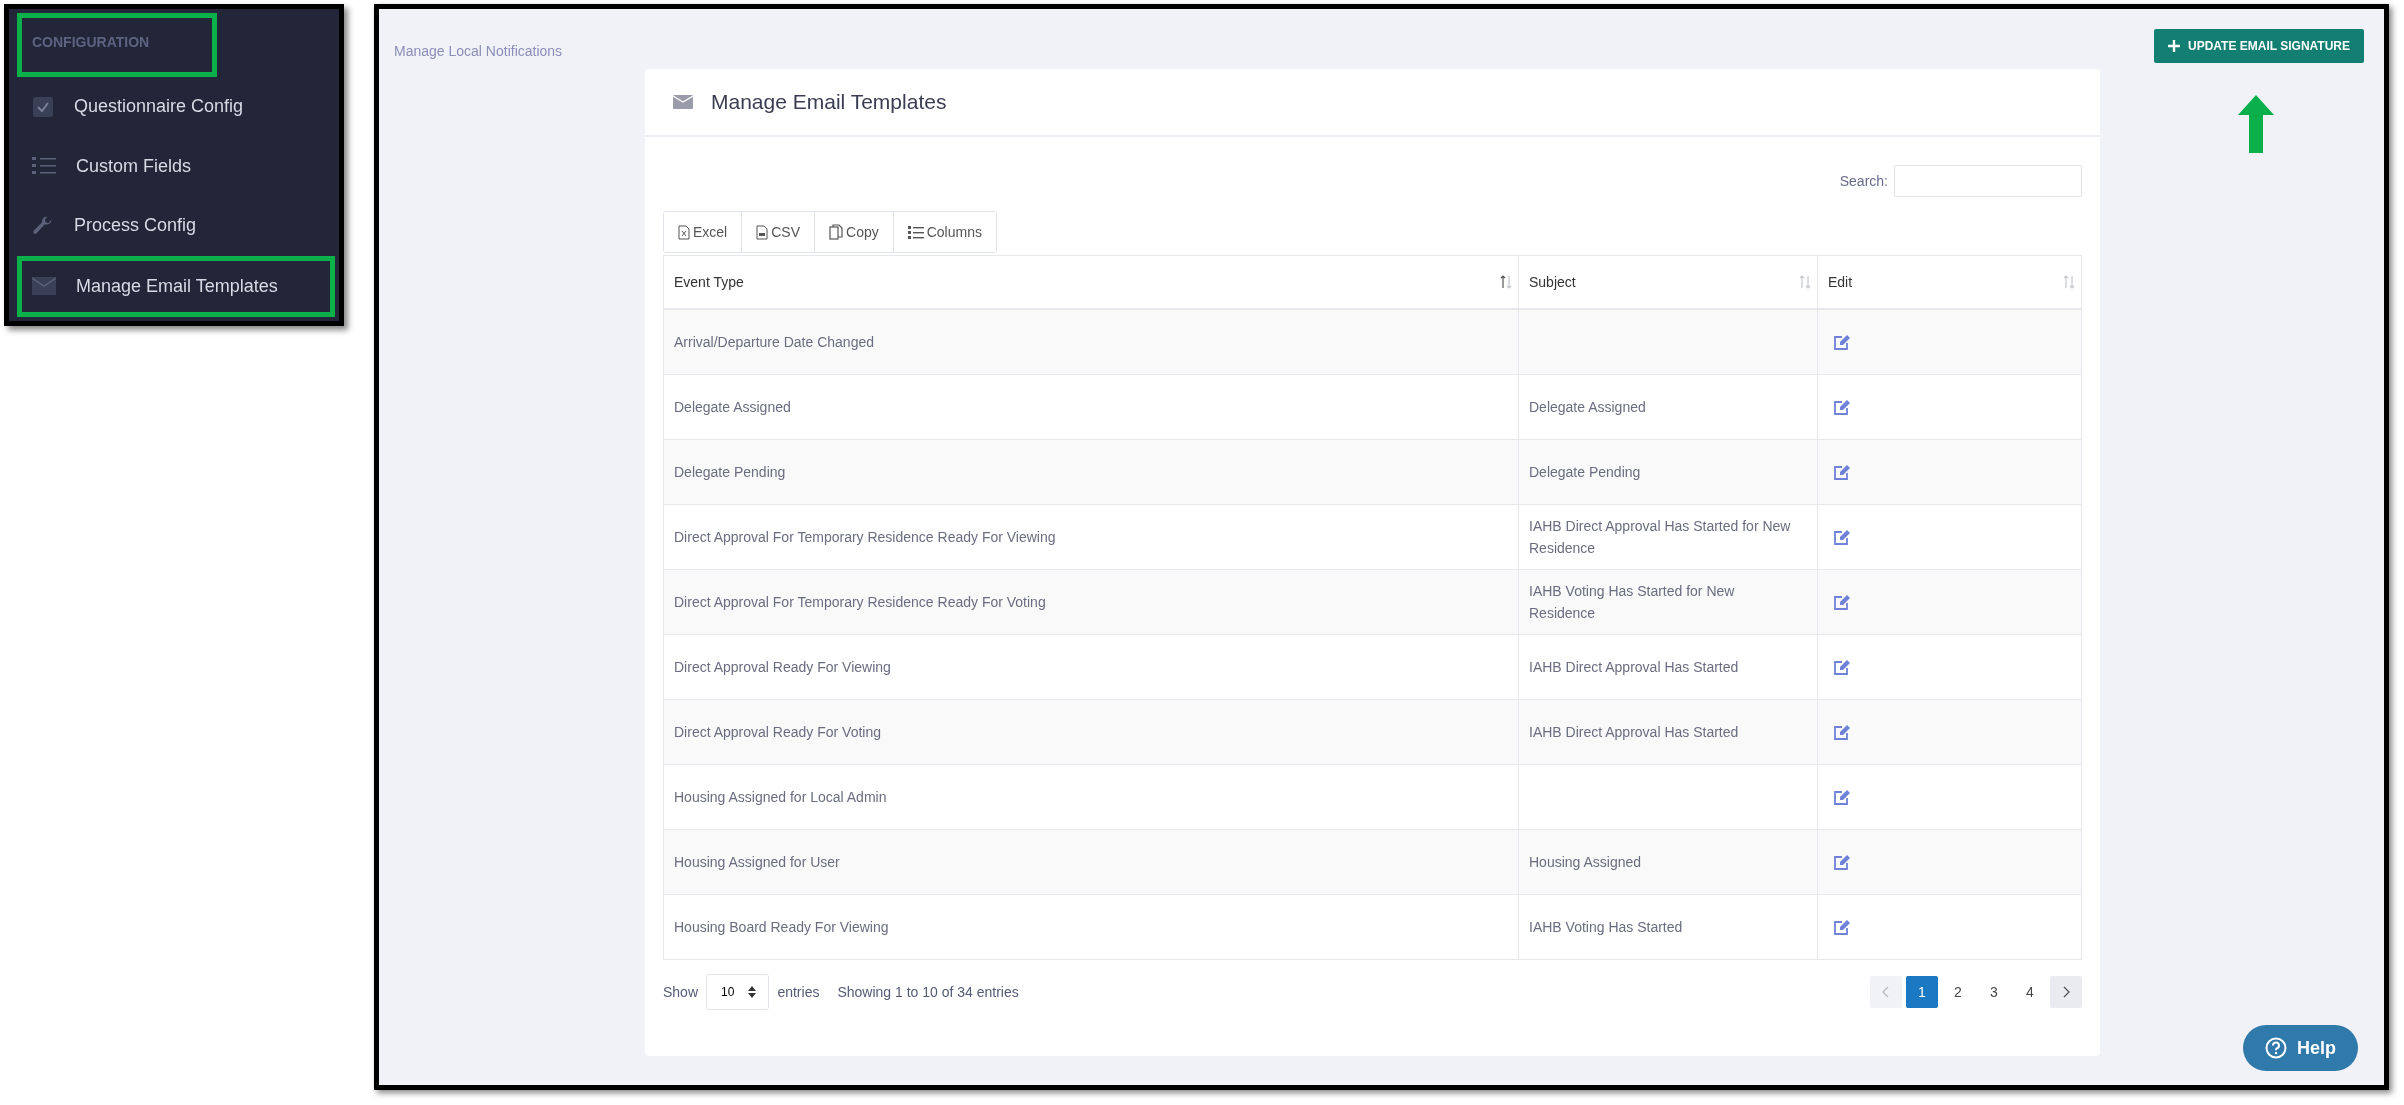 The width and height of the screenshot is (2404, 1105). I want to click on chevron-left-icon, so click(1886, 992).